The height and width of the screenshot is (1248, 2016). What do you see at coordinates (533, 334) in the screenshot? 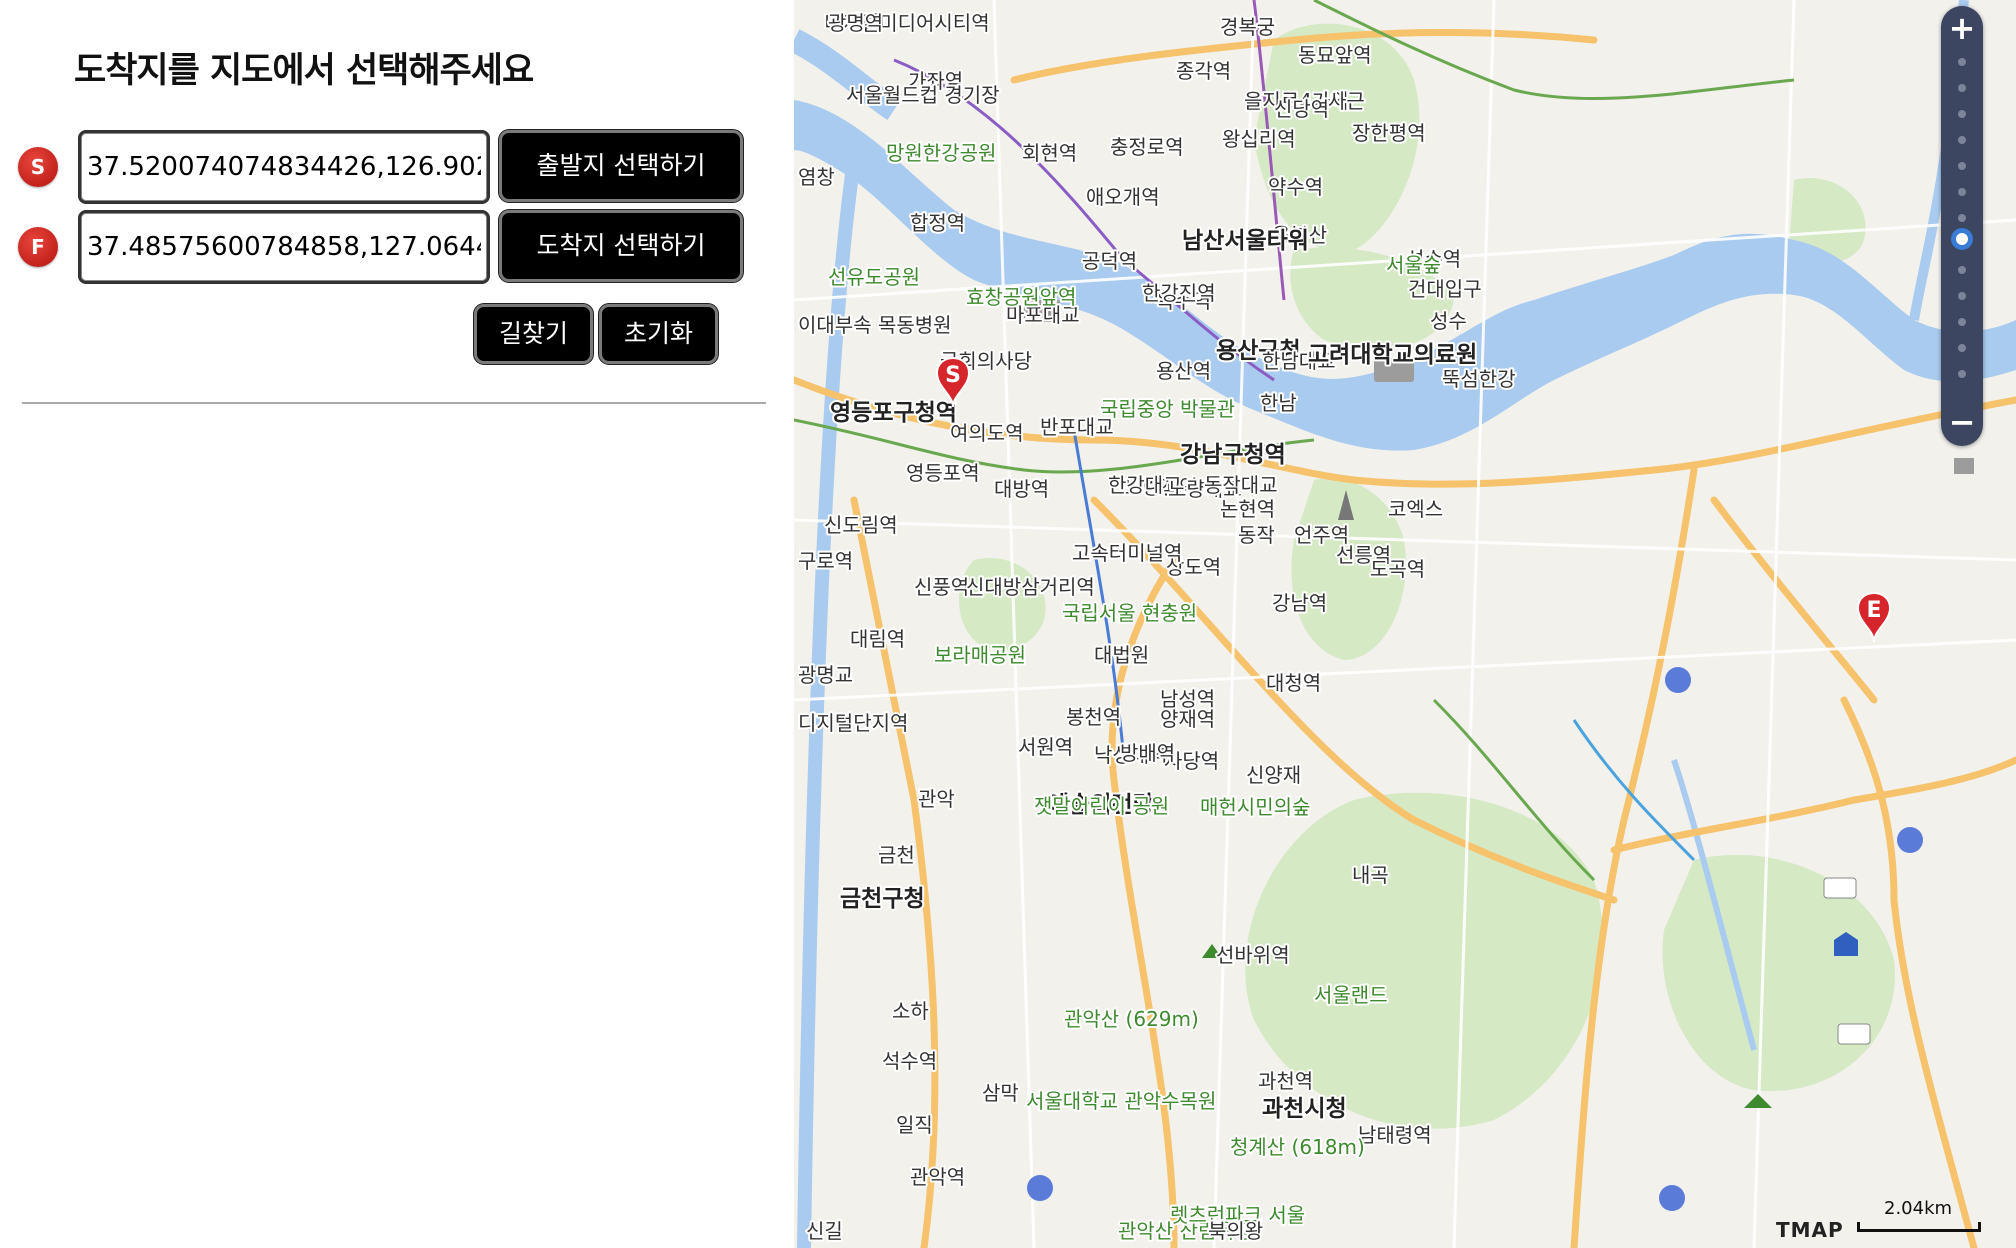
I see `find-route-button: 길찾기` at bounding box center [533, 334].